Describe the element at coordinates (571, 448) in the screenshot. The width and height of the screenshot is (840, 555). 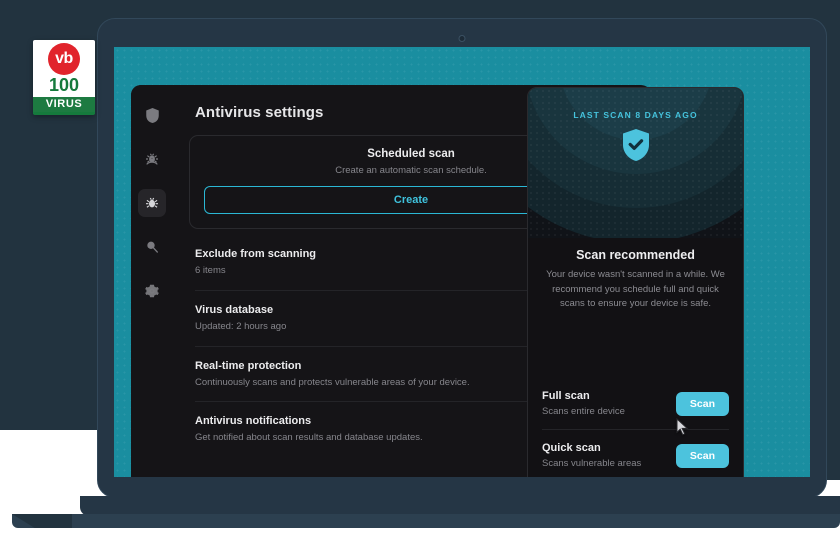
I see `scan-row-title: Quick scan` at that location.